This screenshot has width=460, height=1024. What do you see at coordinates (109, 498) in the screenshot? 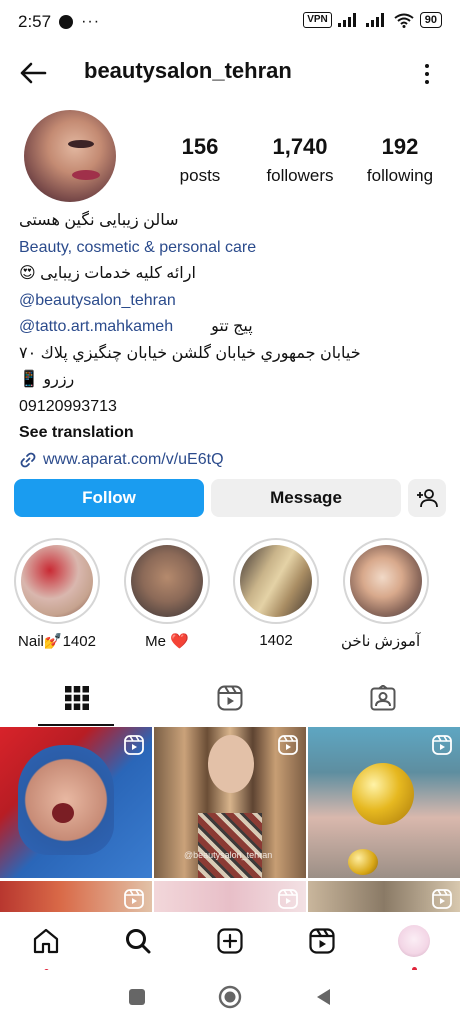
I see `follow-button: Follow` at bounding box center [109, 498].